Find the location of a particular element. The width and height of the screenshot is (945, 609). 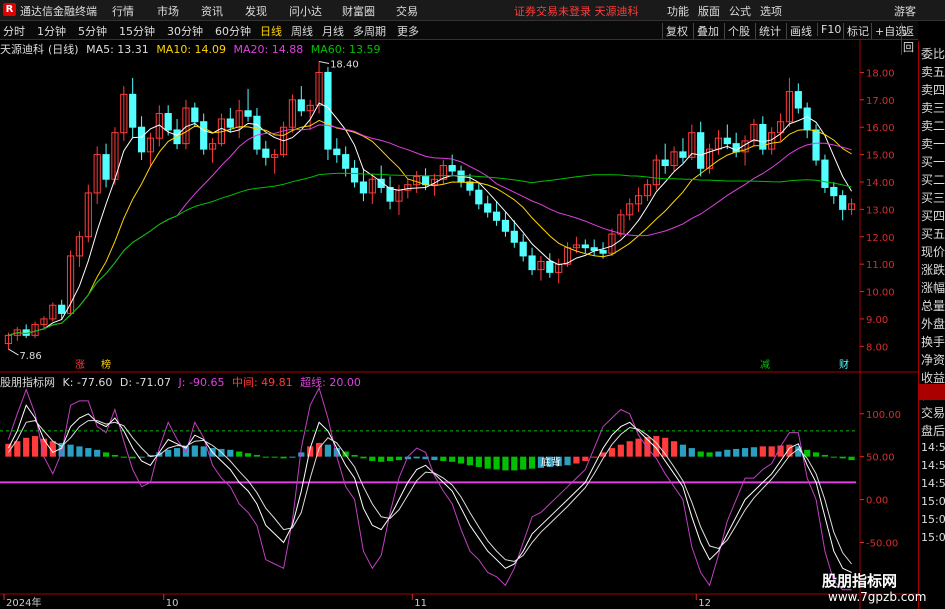

date-tick-label: 2024年 is located at coordinates (23, 602).